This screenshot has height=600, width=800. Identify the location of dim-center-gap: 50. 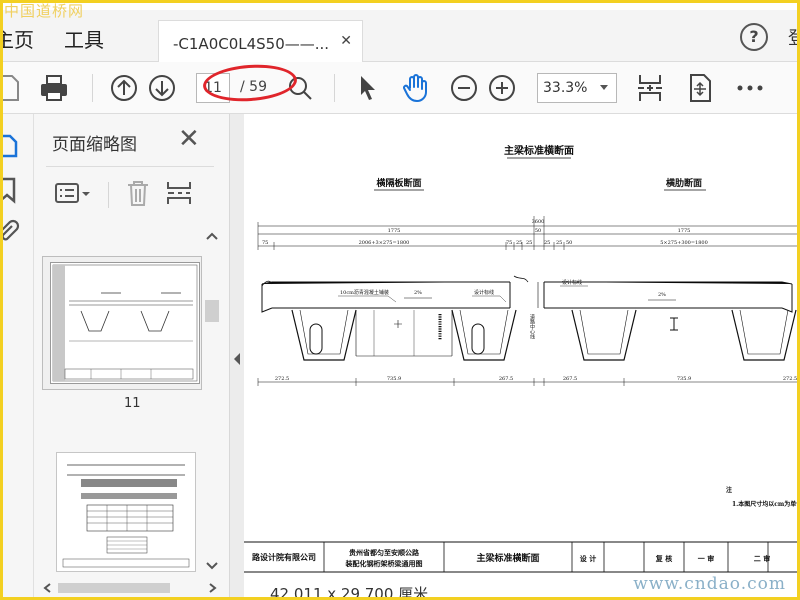
(538, 231).